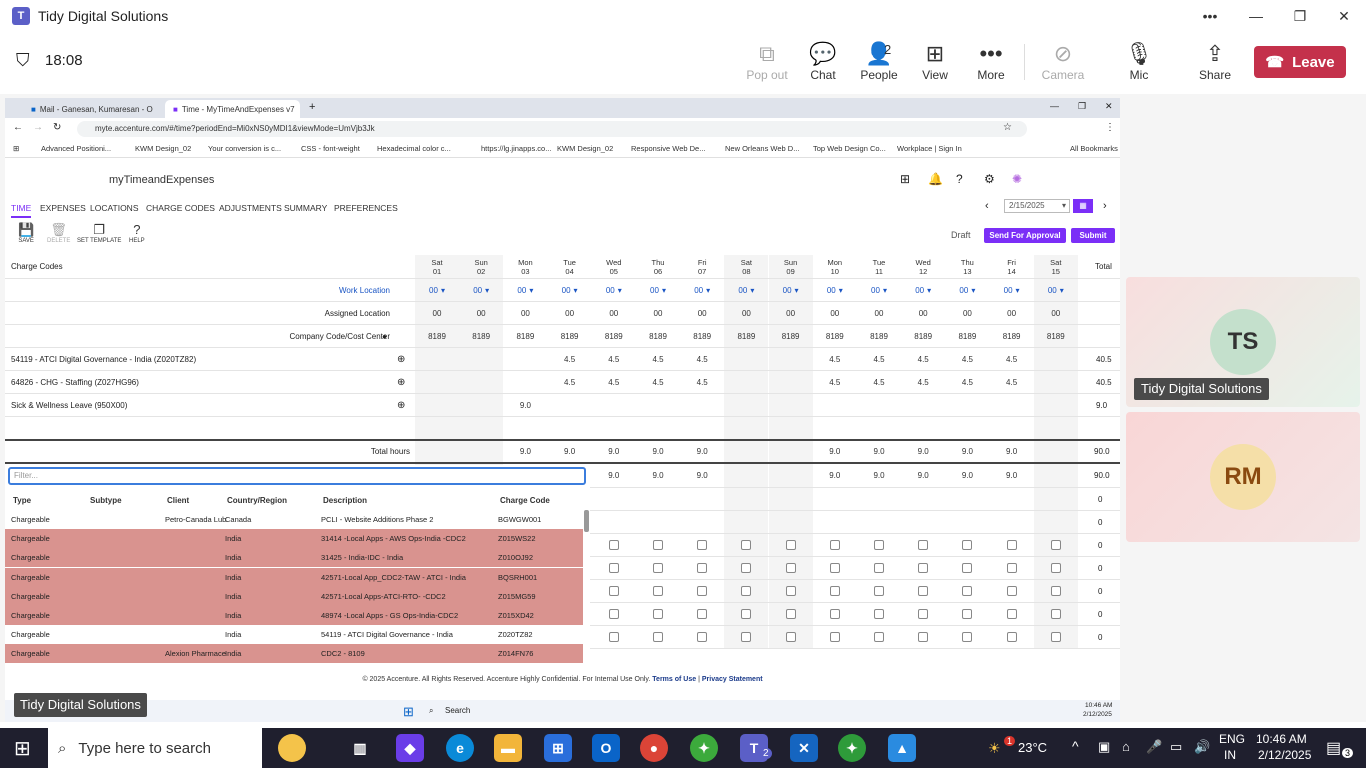 This screenshot has width=1366, height=768. I want to click on column-header: Subtype, so click(106, 500).